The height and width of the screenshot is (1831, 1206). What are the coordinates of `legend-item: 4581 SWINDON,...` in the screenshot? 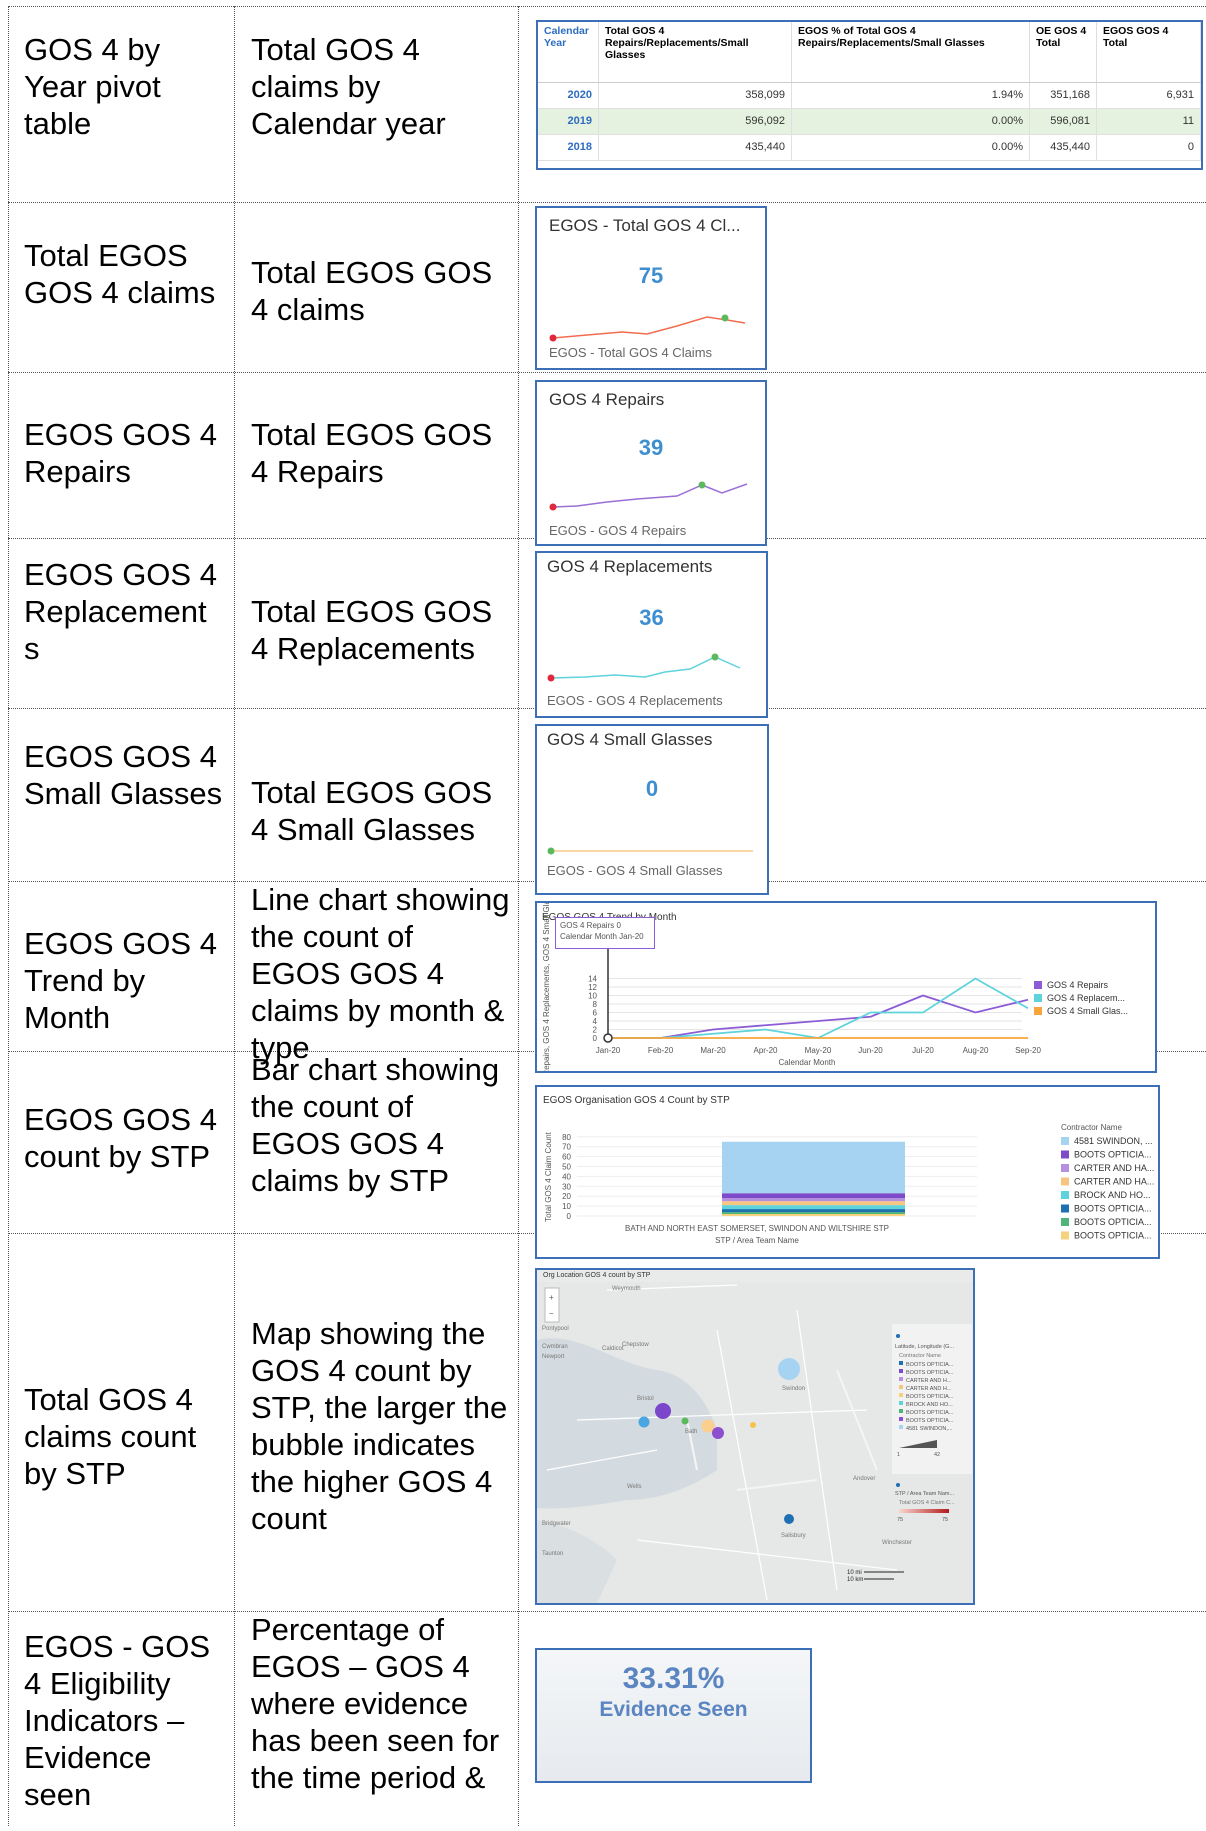 It's located at (929, 1429).